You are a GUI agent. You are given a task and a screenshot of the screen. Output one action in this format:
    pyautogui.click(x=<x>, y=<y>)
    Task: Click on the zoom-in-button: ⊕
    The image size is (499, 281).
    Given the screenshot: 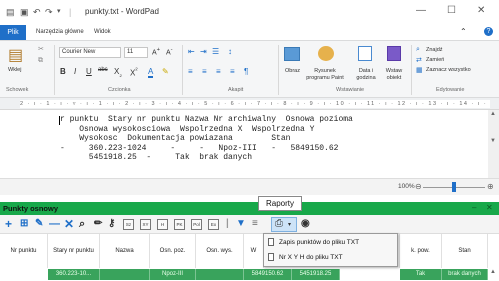 What is the action you would take?
    pyautogui.click(x=490, y=186)
    